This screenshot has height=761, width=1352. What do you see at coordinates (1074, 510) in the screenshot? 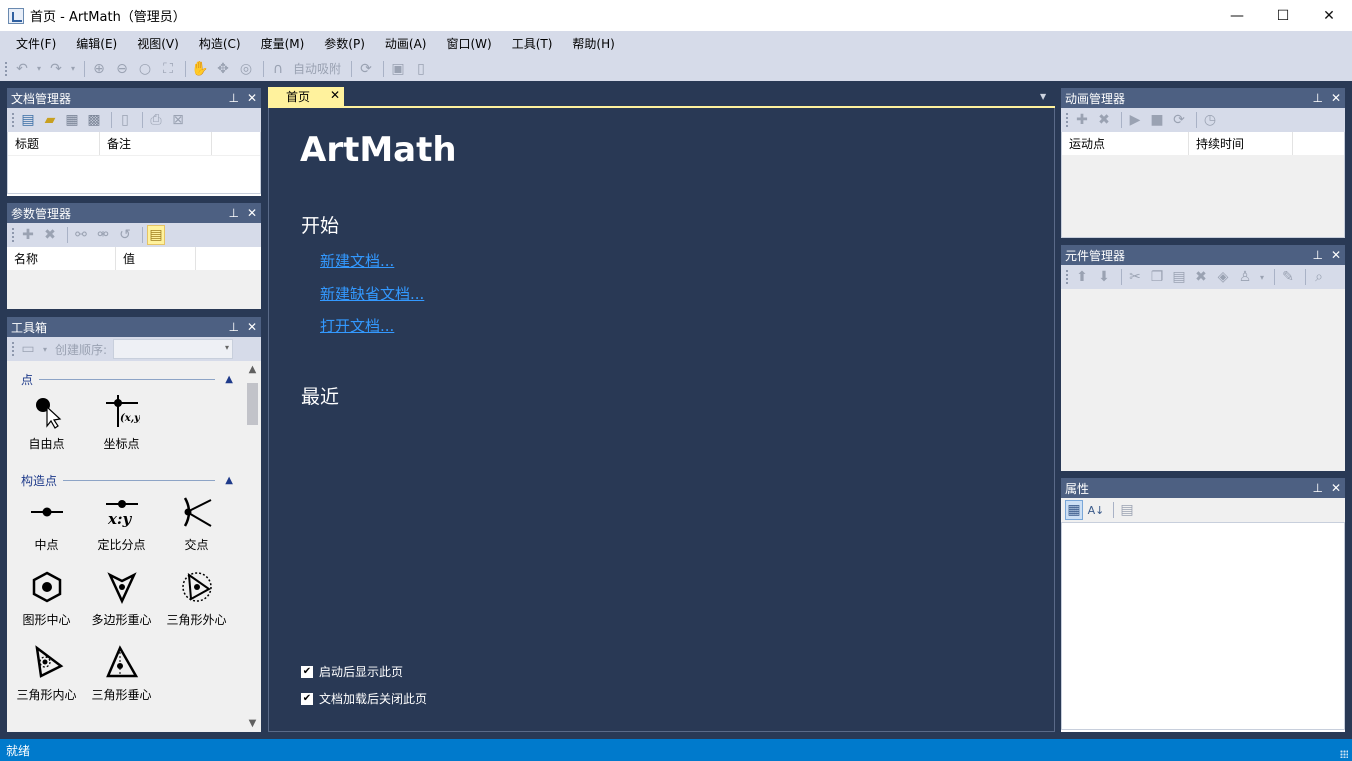
I see `categorized-icon: ▦` at bounding box center [1074, 510].